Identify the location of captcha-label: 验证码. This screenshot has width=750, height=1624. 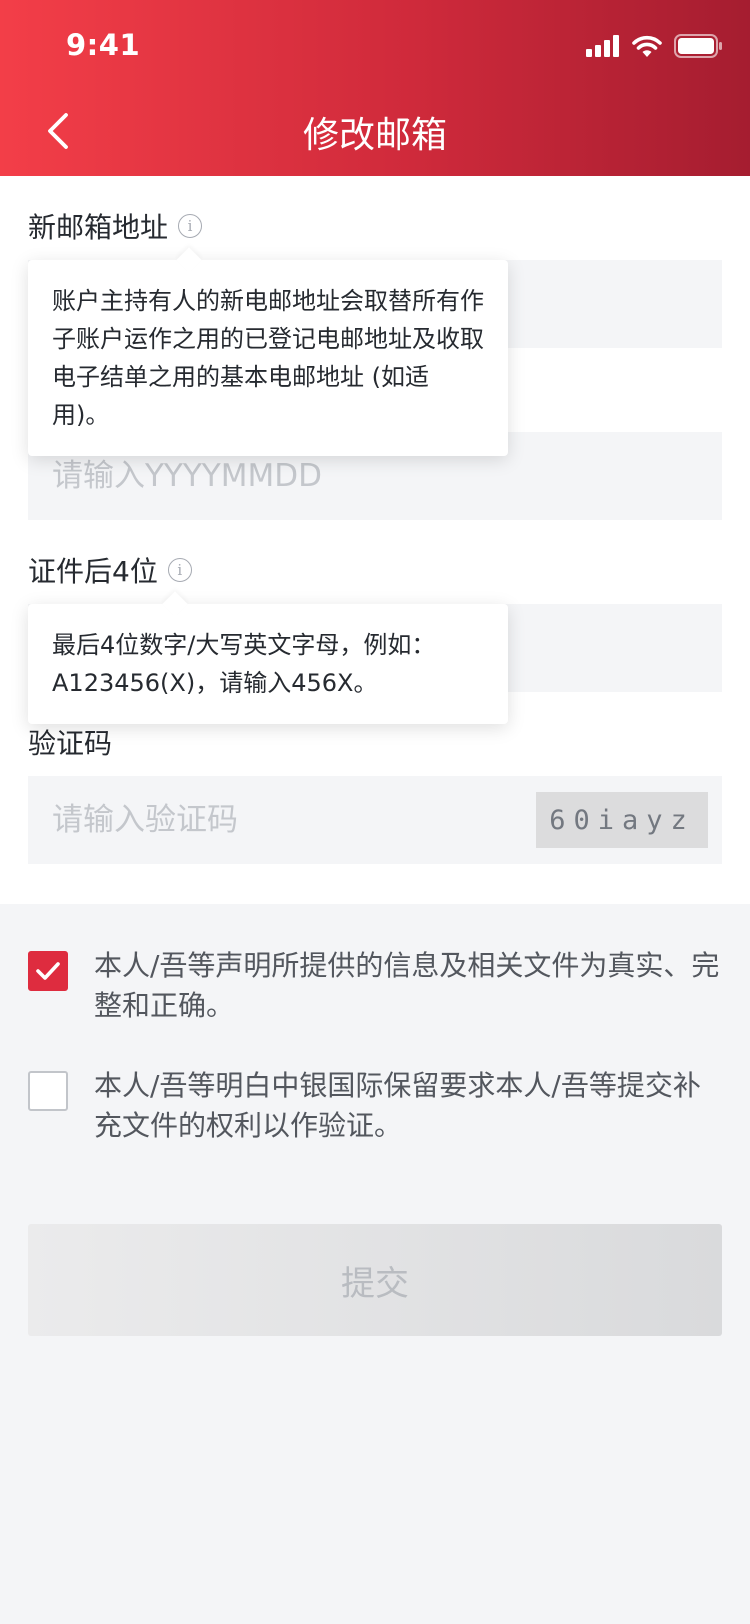
(70, 742).